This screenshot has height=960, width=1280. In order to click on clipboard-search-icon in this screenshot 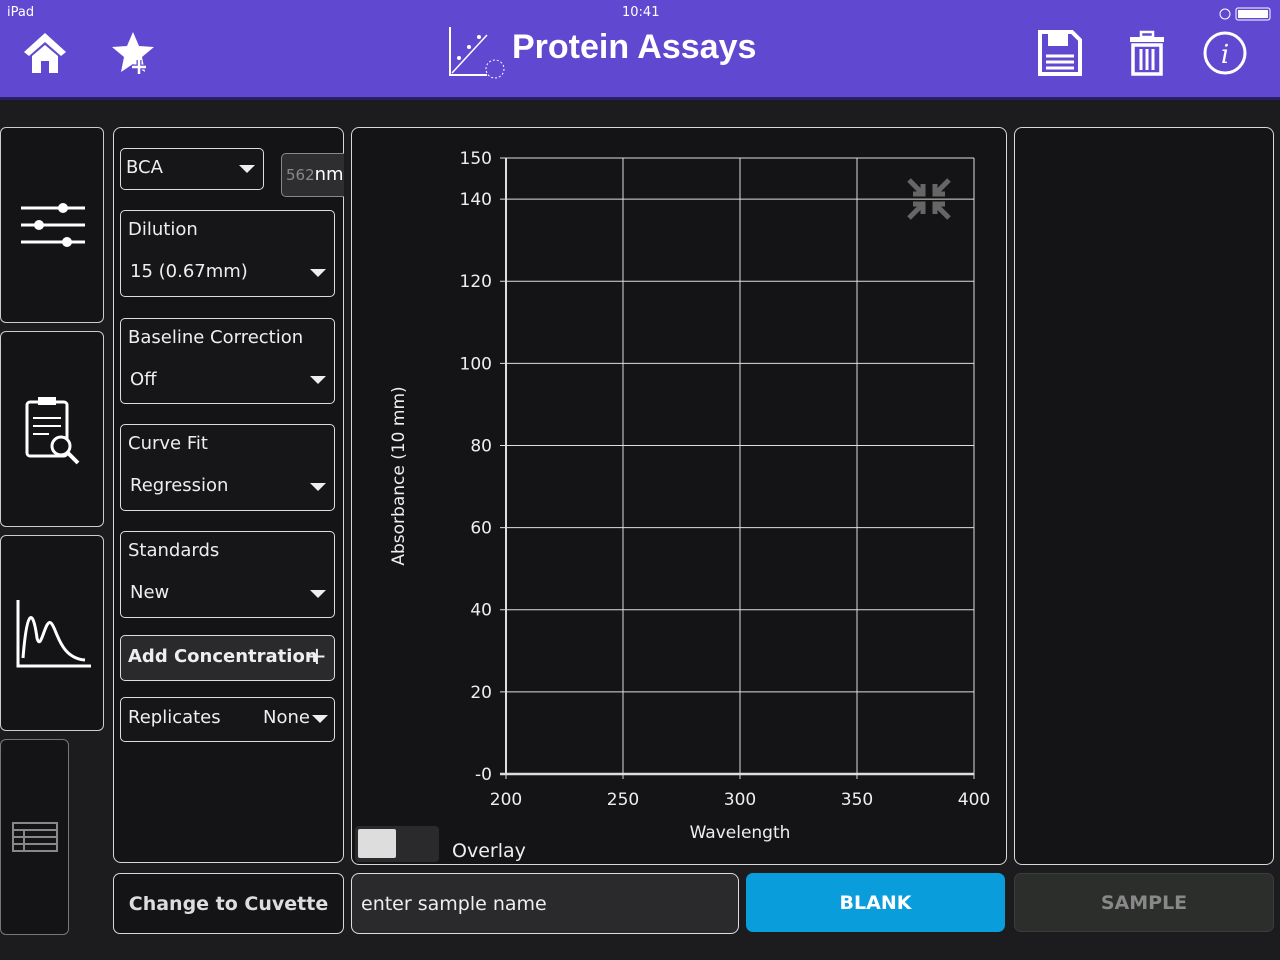, I will do `click(52, 431)`.